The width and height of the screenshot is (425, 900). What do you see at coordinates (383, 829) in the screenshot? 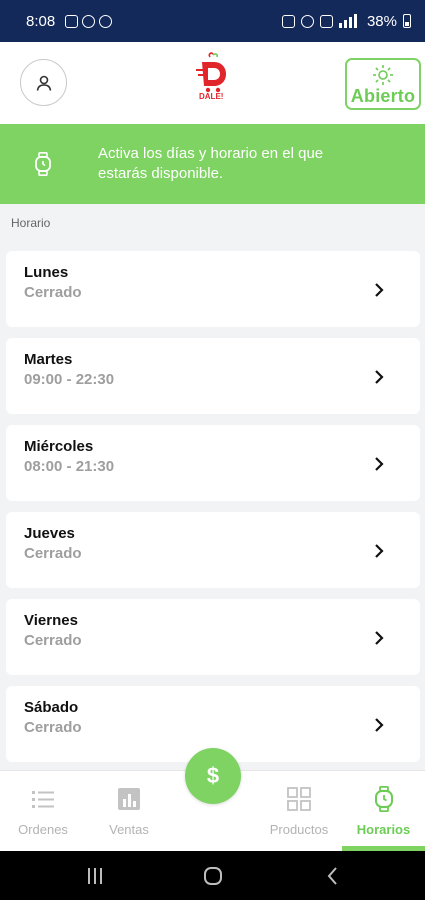
I see `nav-label: Horarios` at bounding box center [383, 829].